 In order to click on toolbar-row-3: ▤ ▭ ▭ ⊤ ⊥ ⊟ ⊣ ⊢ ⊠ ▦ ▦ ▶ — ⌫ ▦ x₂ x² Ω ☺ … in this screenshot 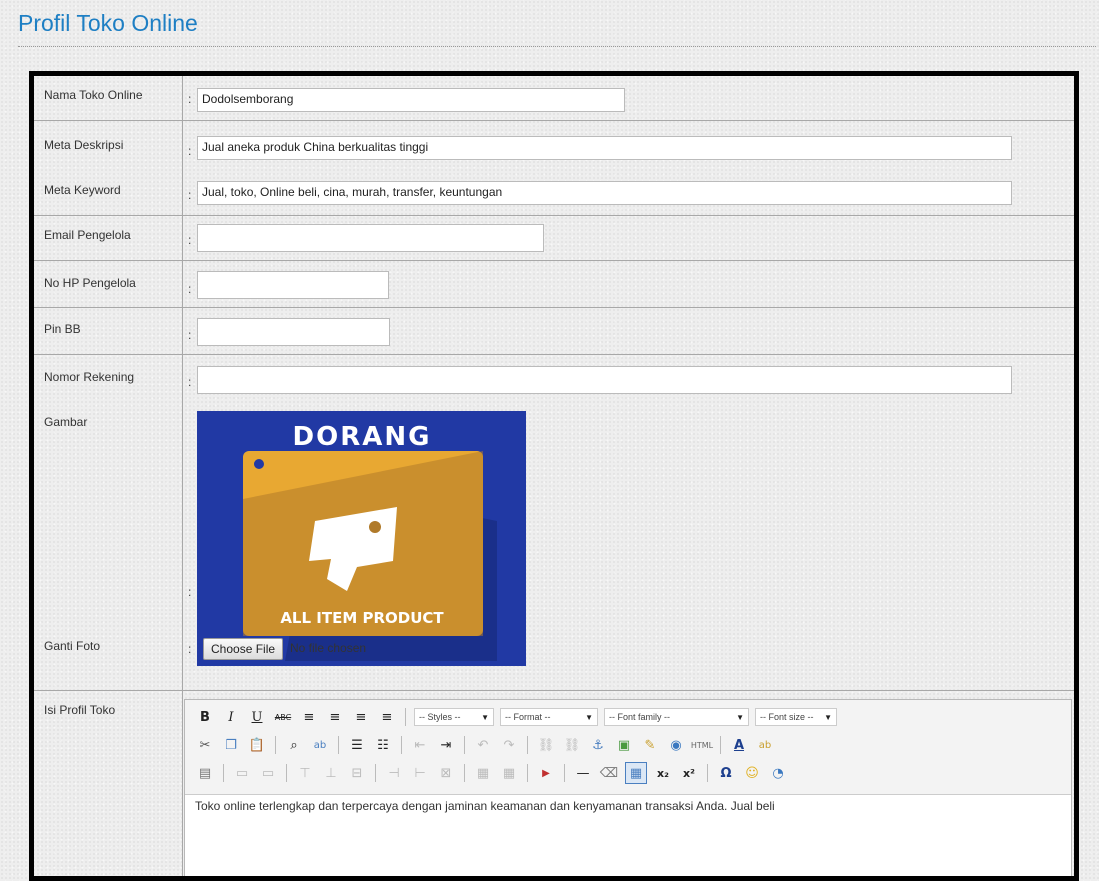, I will do `click(491, 773)`.